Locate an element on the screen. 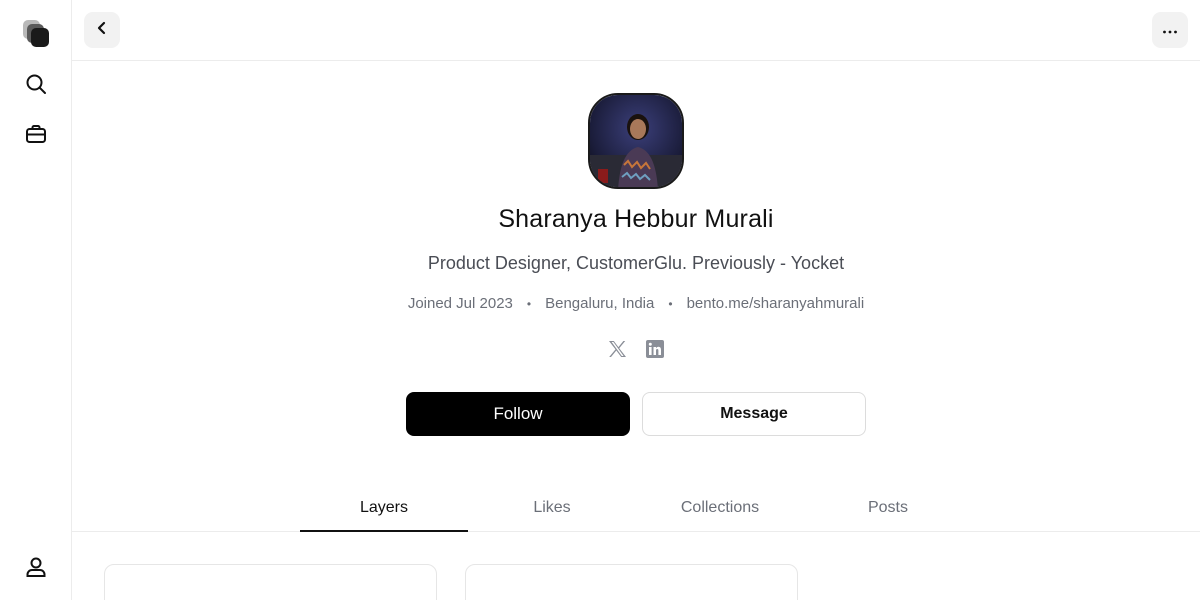 The image size is (1200, 600). ellipsis-icon is located at coordinates (1170, 30).